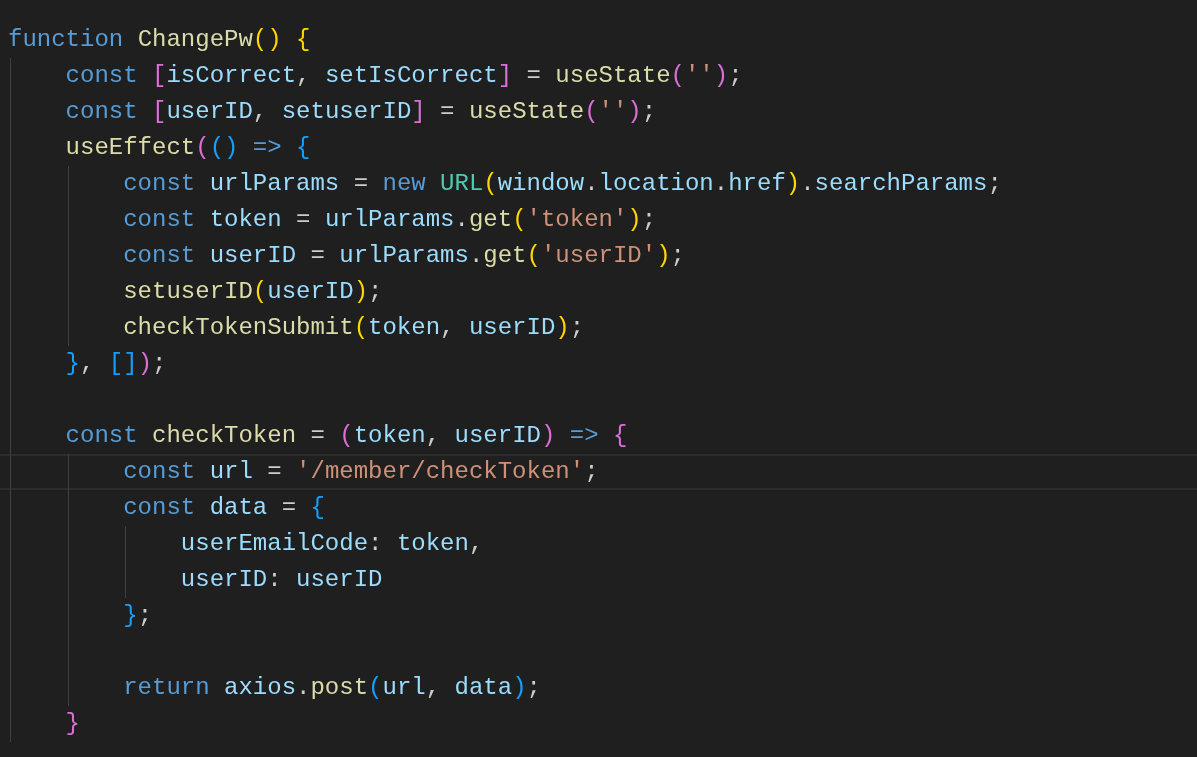 This screenshot has height=757, width=1197. Describe the element at coordinates (138, 616) in the screenshot. I see `code-line: };` at that location.